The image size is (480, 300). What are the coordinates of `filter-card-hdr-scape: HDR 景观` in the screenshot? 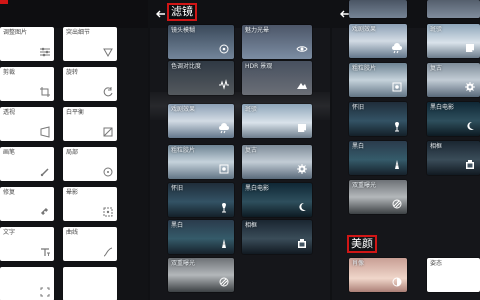 It's located at (277, 78).